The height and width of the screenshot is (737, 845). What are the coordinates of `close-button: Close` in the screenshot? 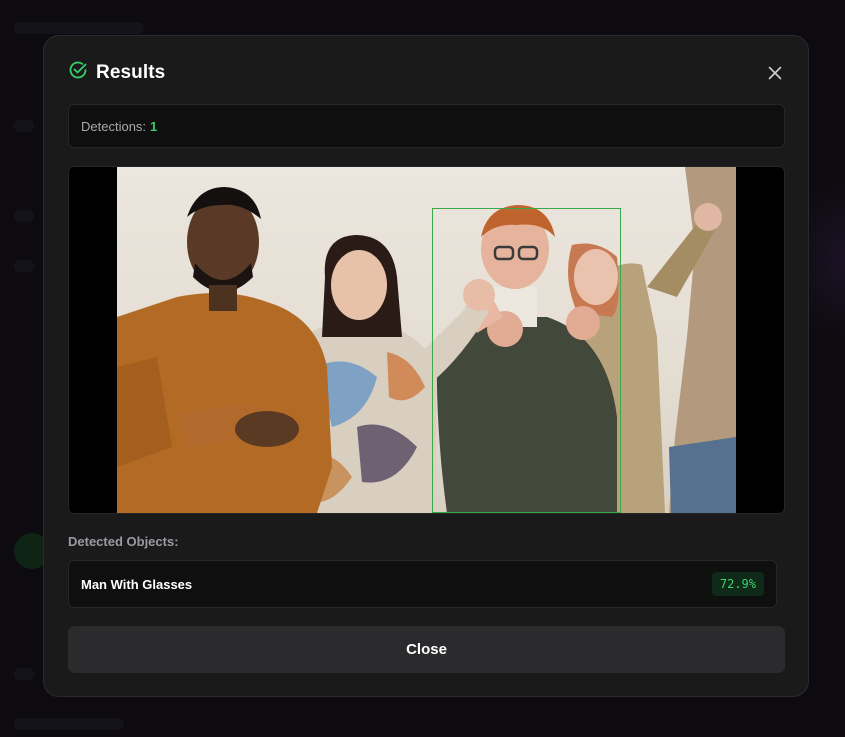 It's located at (426, 649).